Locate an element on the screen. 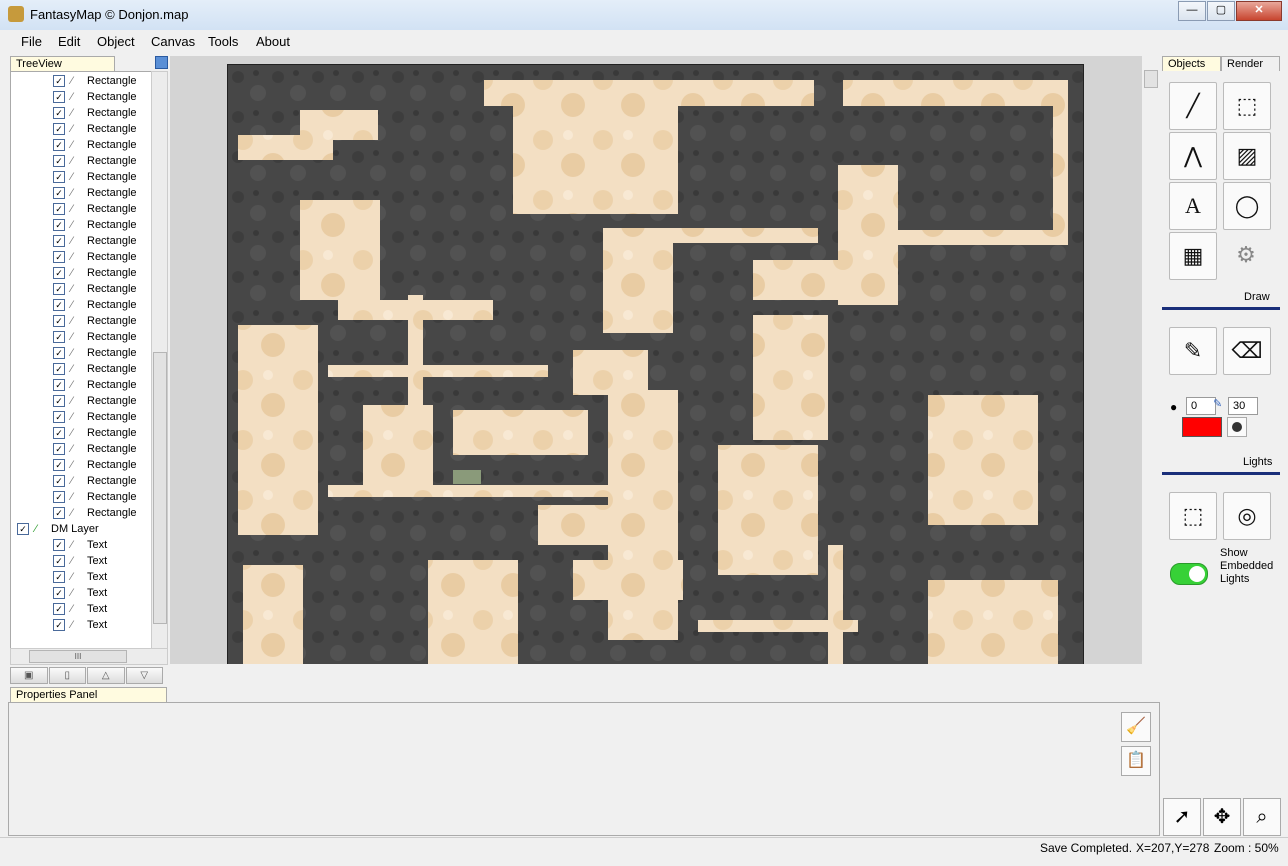 This screenshot has width=1288, height=866. pin-icon is located at coordinates (161, 62).